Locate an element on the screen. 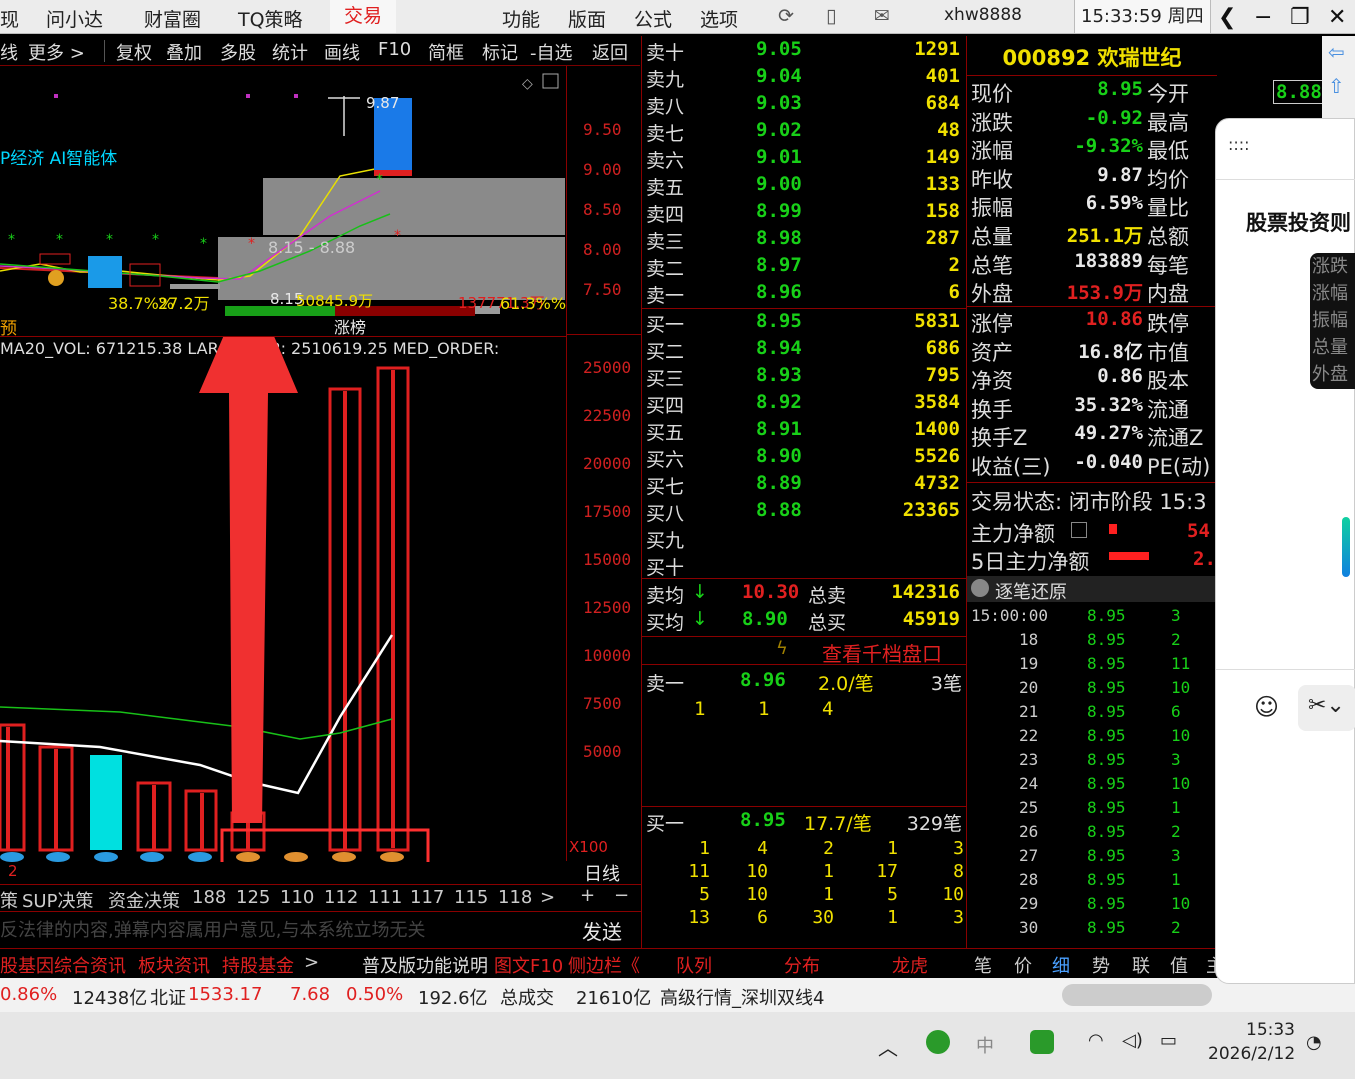 This screenshot has height=1079, width=1355. popup-scrollbar is located at coordinates (1346, 547).